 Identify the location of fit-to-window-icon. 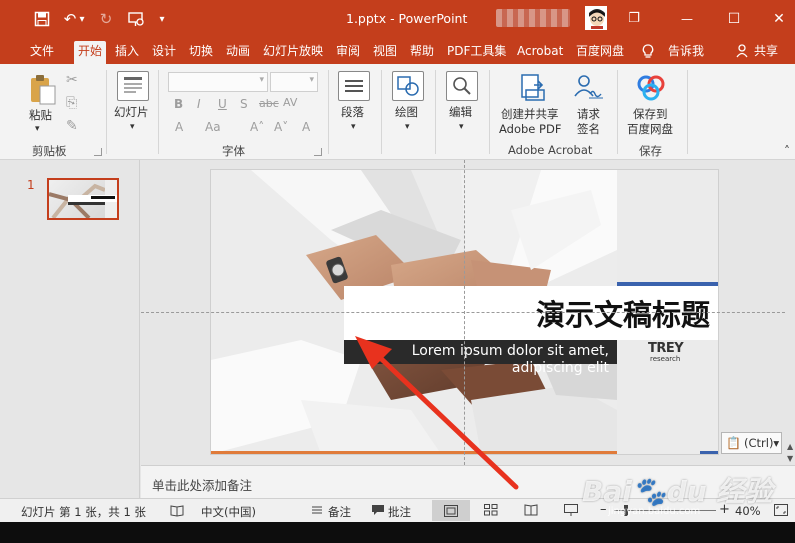
(781, 511).